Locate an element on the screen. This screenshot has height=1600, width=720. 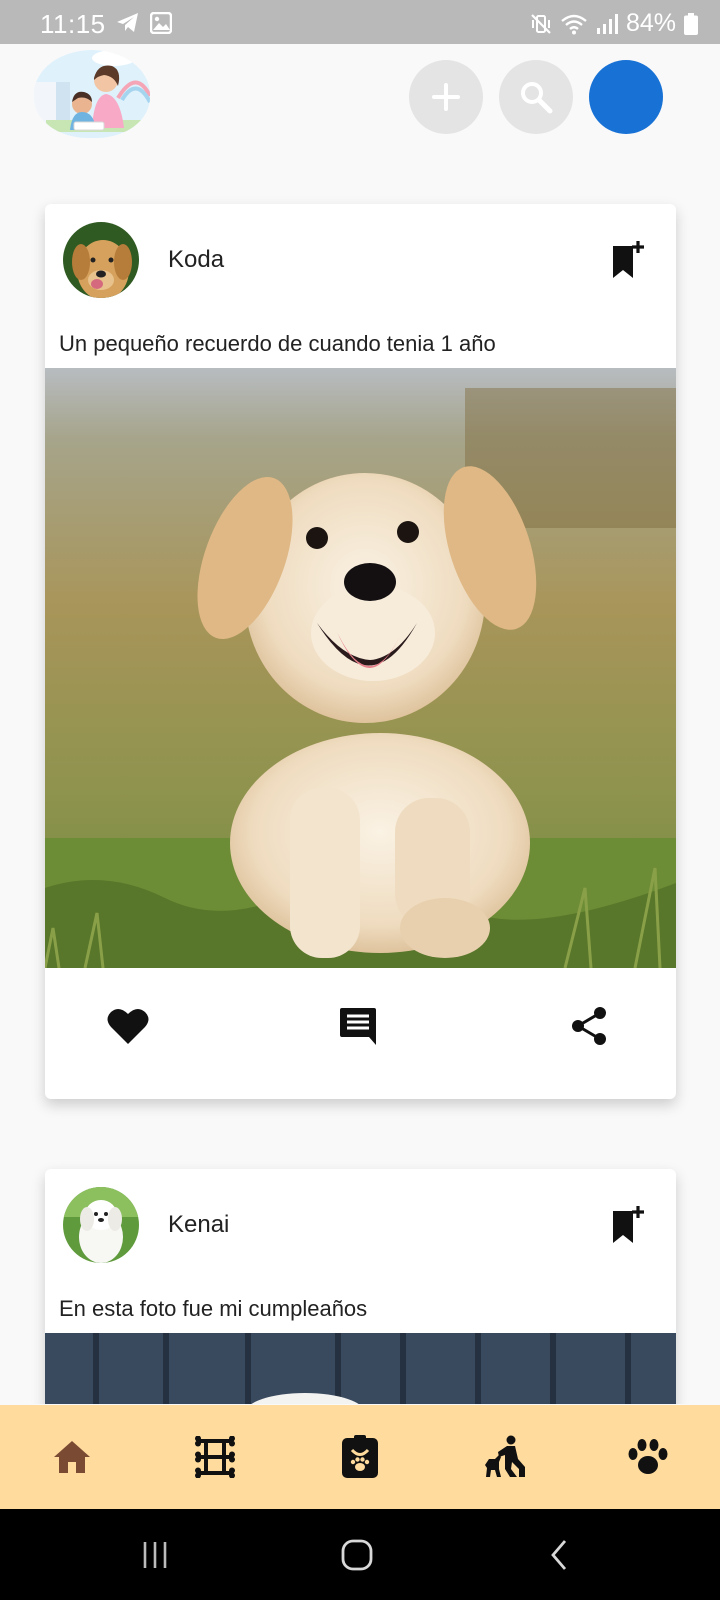
share-button is located at coordinates (589, 1026).